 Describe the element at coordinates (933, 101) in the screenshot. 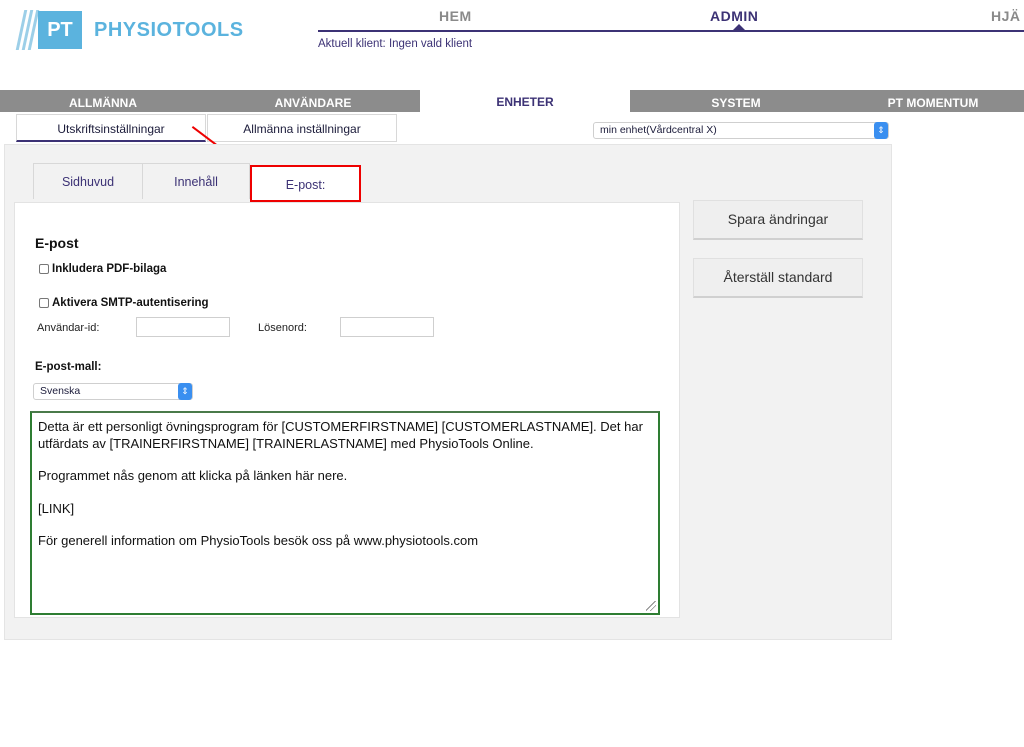

I see `tab-pt-momentum: PT MOMENTUM` at that location.